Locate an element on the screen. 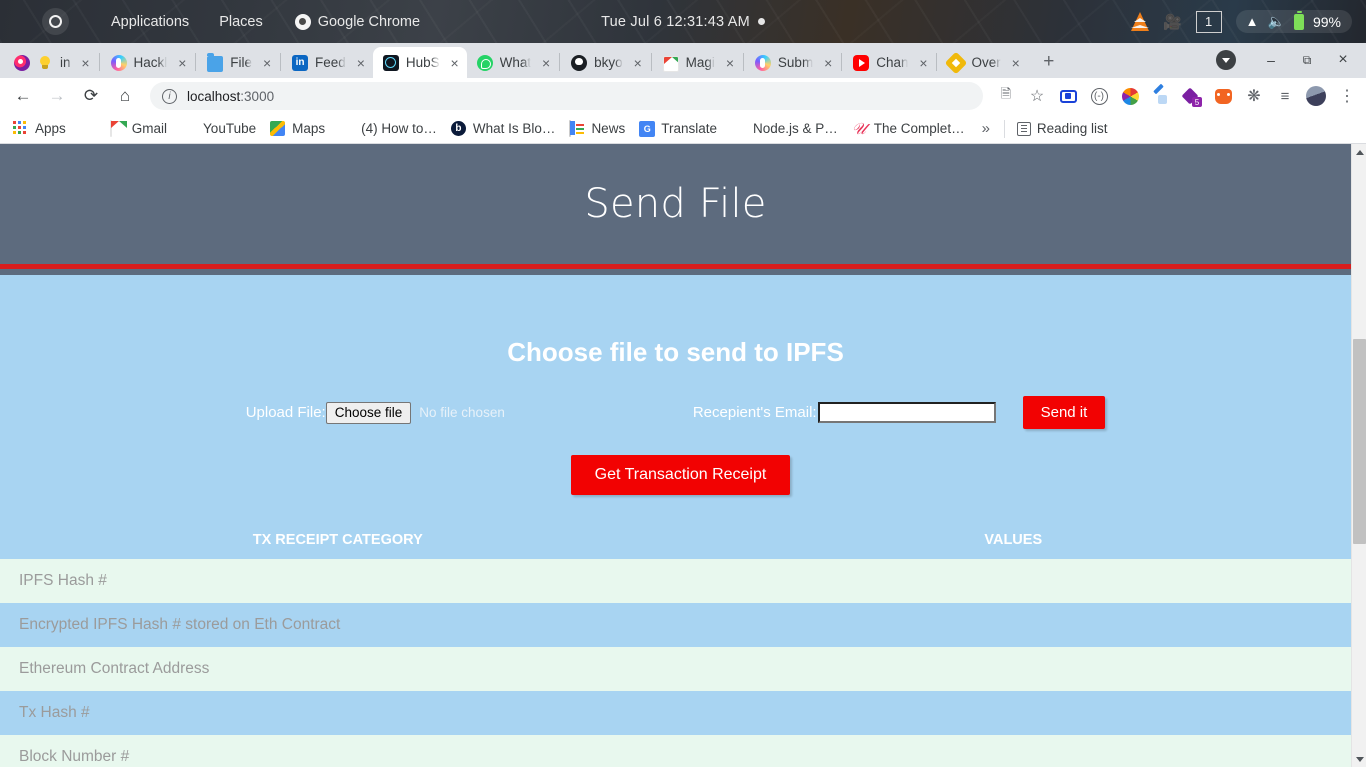 The image size is (1366, 768). recipient-email-input is located at coordinates (906, 412).